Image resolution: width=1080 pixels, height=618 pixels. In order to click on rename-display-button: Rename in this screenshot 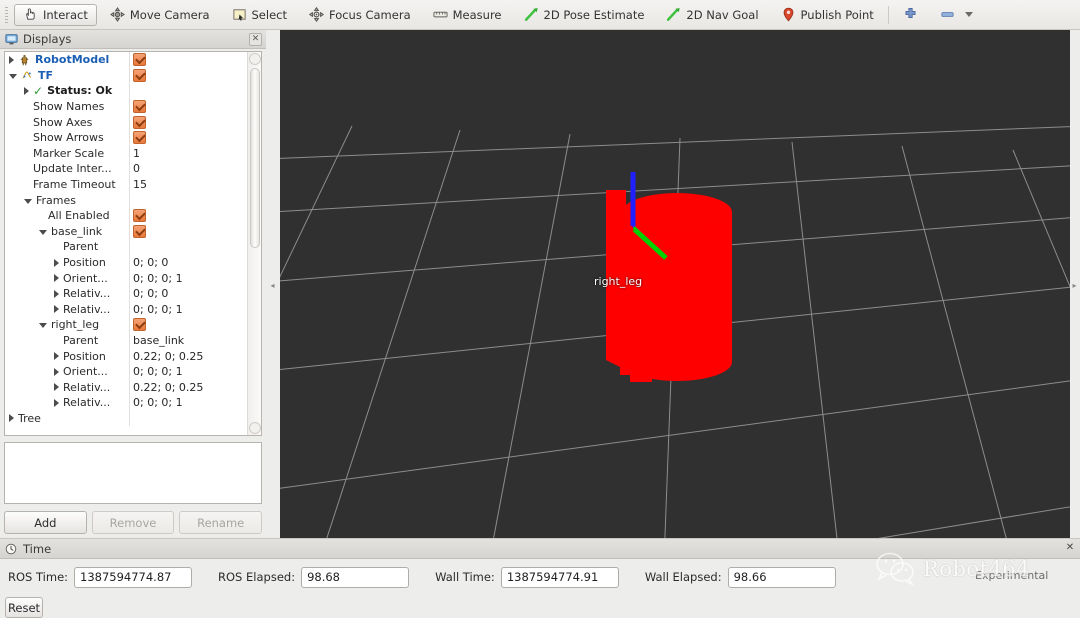, I will do `click(221, 522)`.